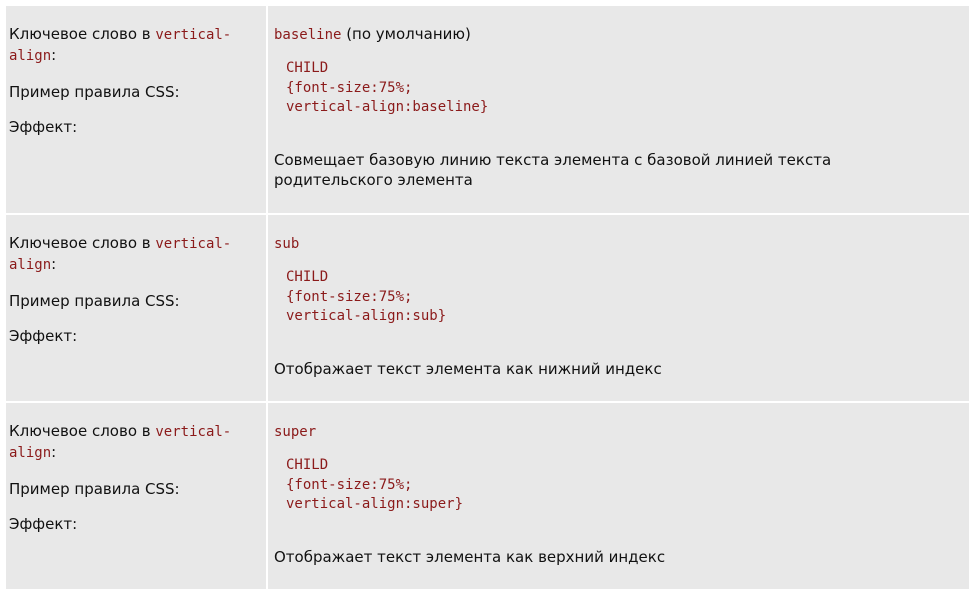 The width and height of the screenshot is (971, 593). Describe the element at coordinates (287, 244) in the screenshot. I see `keyword-value: sub` at that location.